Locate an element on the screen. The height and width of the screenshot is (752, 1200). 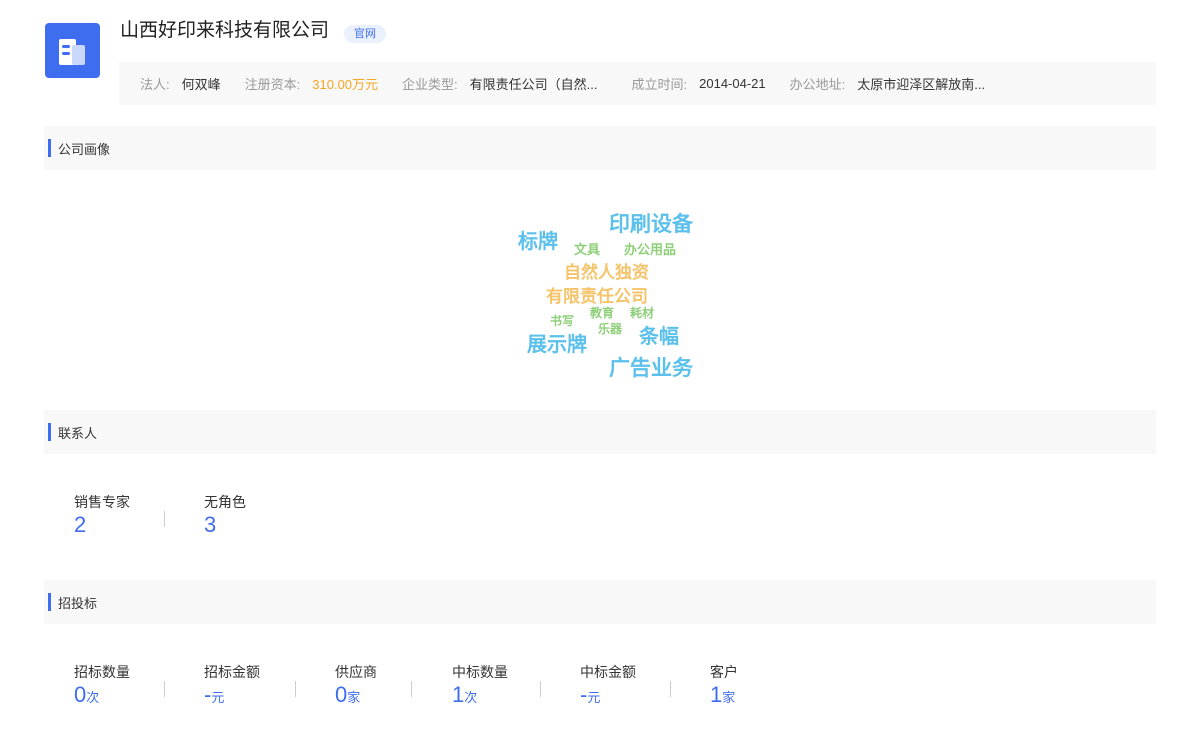
company-type-label: 企业类型: is located at coordinates (430, 84).